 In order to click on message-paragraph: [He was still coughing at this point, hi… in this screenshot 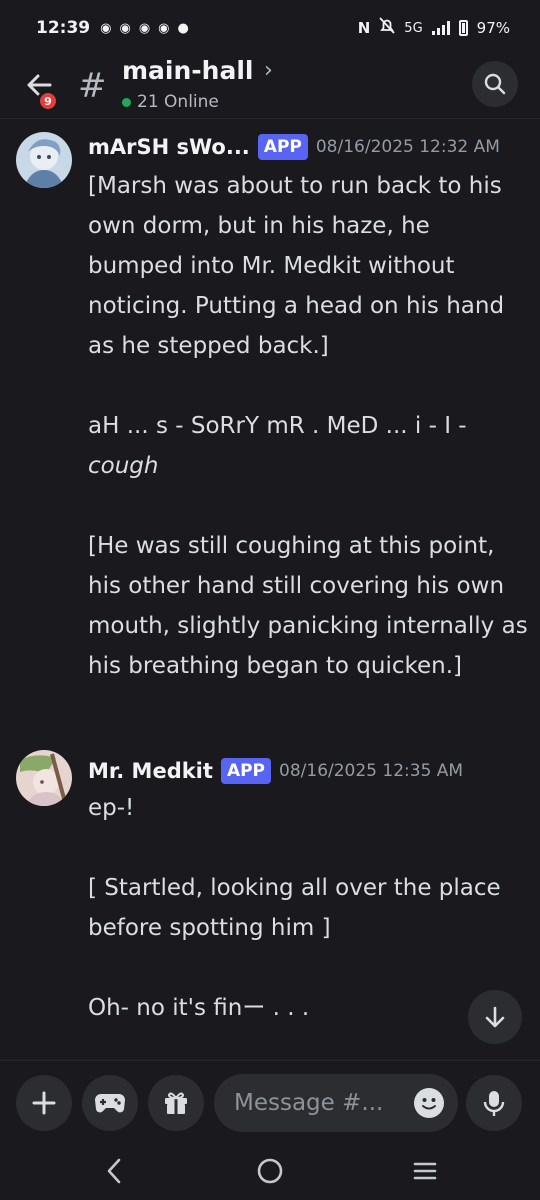, I will do `click(308, 606)`.